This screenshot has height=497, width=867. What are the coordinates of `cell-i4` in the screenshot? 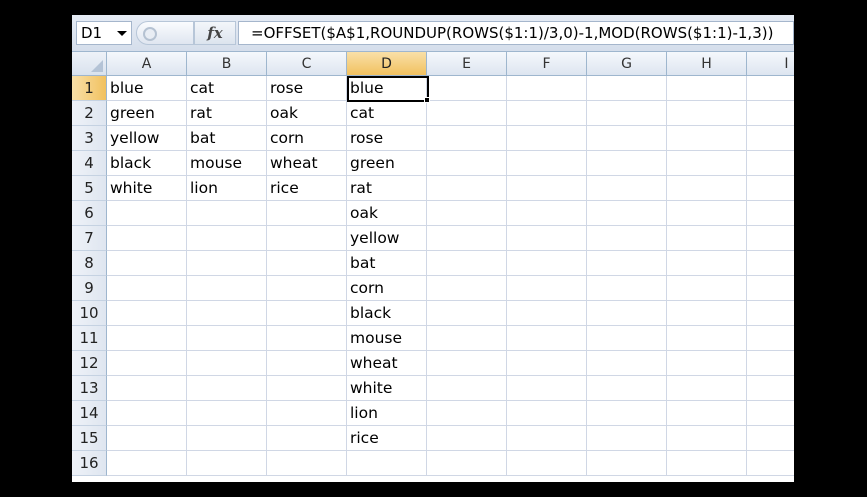 It's located at (770, 163).